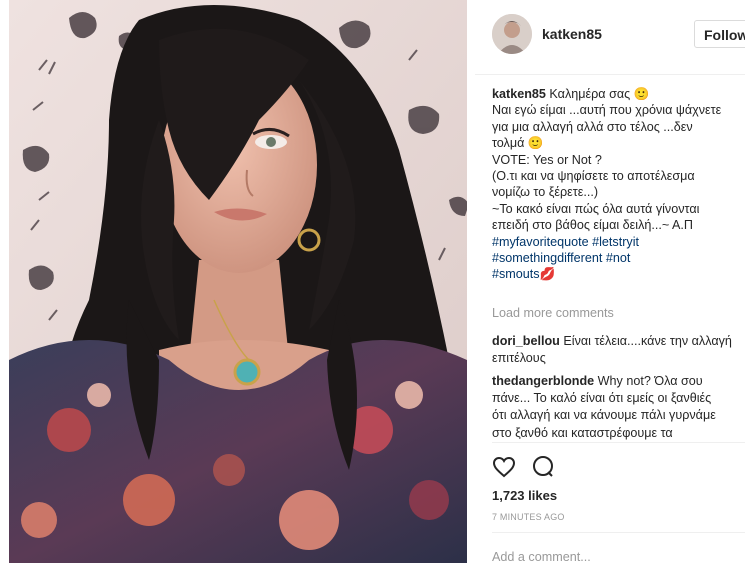 This screenshot has width=745, height=563. Describe the element at coordinates (650, 381) in the screenshot. I see `comment-text: Why not? Όλα σου` at that location.